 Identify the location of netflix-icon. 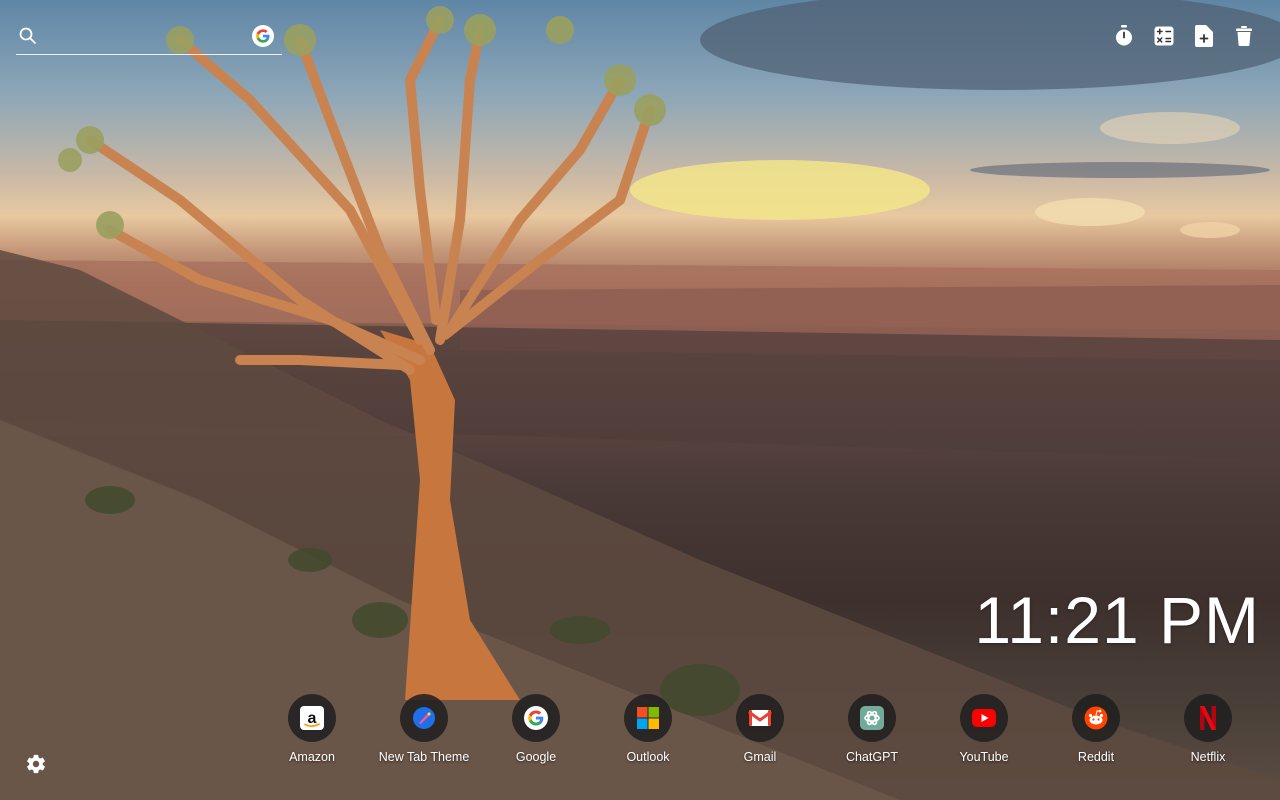
(1208, 718).